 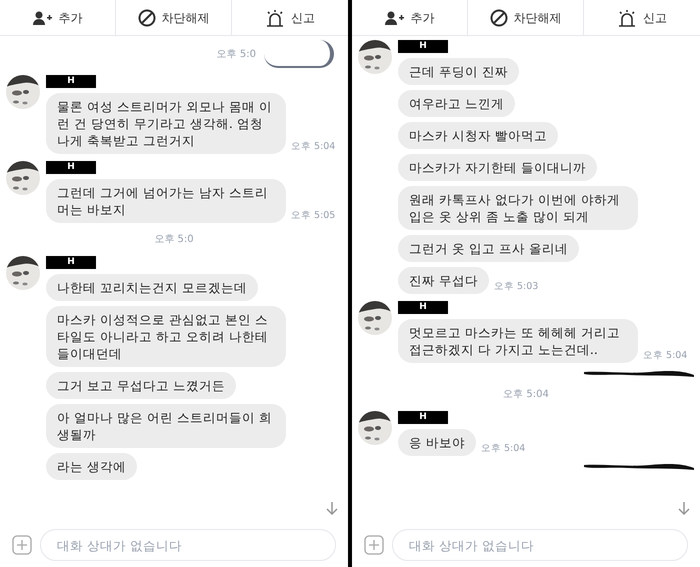 I want to click on message-bubble: 여우라고 느낀게, so click(x=456, y=103).